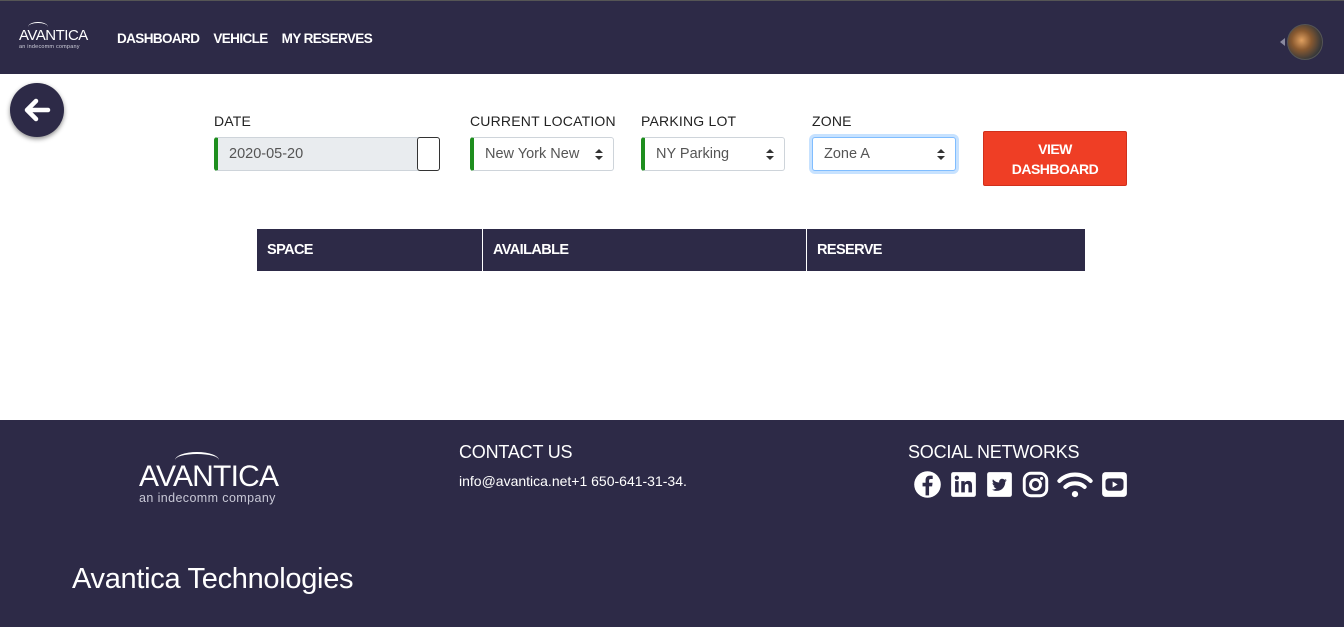 Image resolution: width=1344 pixels, height=627 pixels. I want to click on parking-lot-select: NY Parking, so click(713, 154).